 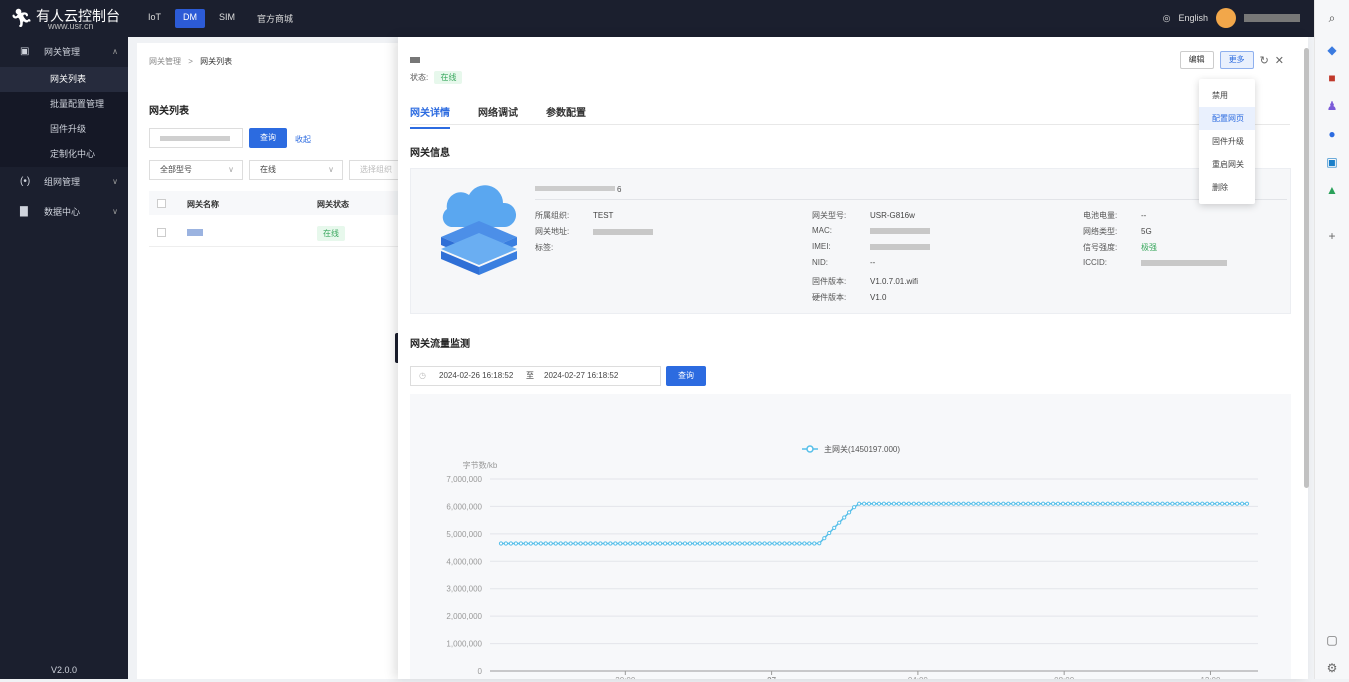 What do you see at coordinates (1272, 18) in the screenshot?
I see `username-redacted` at bounding box center [1272, 18].